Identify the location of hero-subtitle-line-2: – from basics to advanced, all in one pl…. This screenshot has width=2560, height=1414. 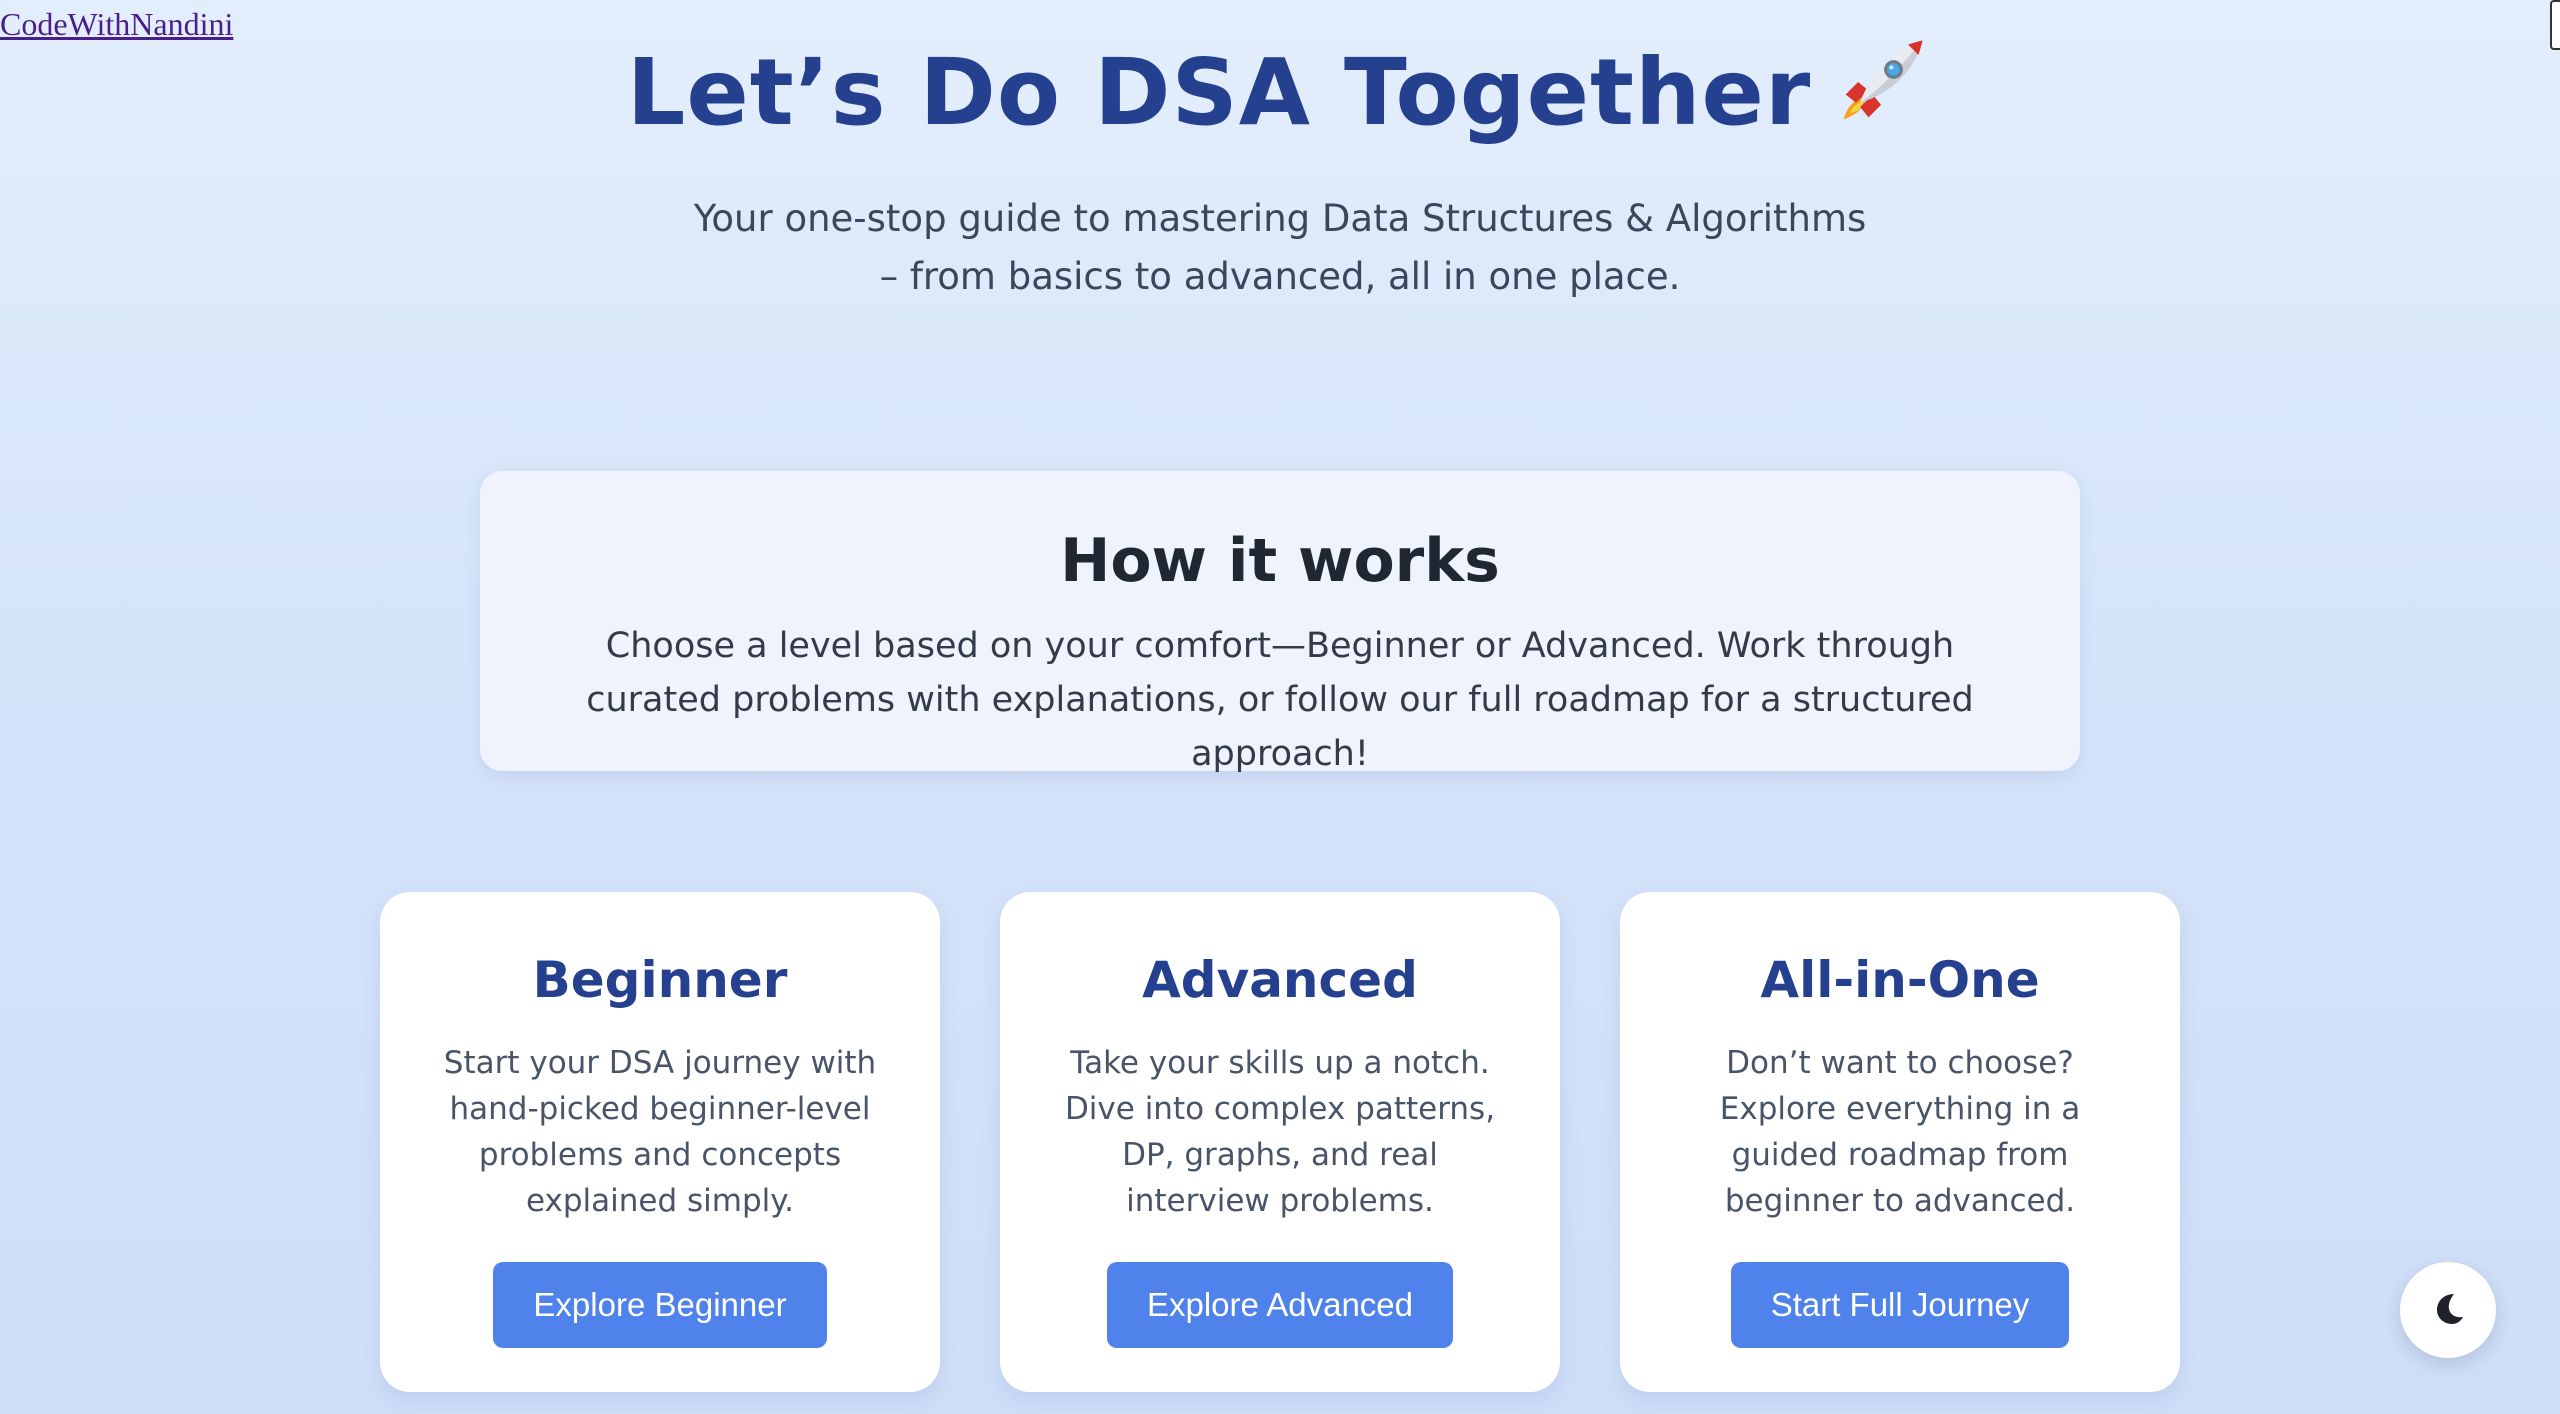
(1280, 276).